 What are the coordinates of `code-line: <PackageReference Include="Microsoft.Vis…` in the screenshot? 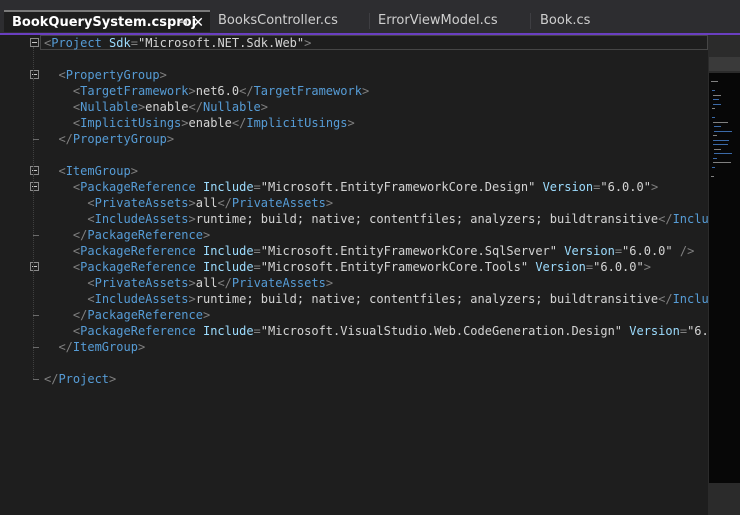 It's located at (354, 331).